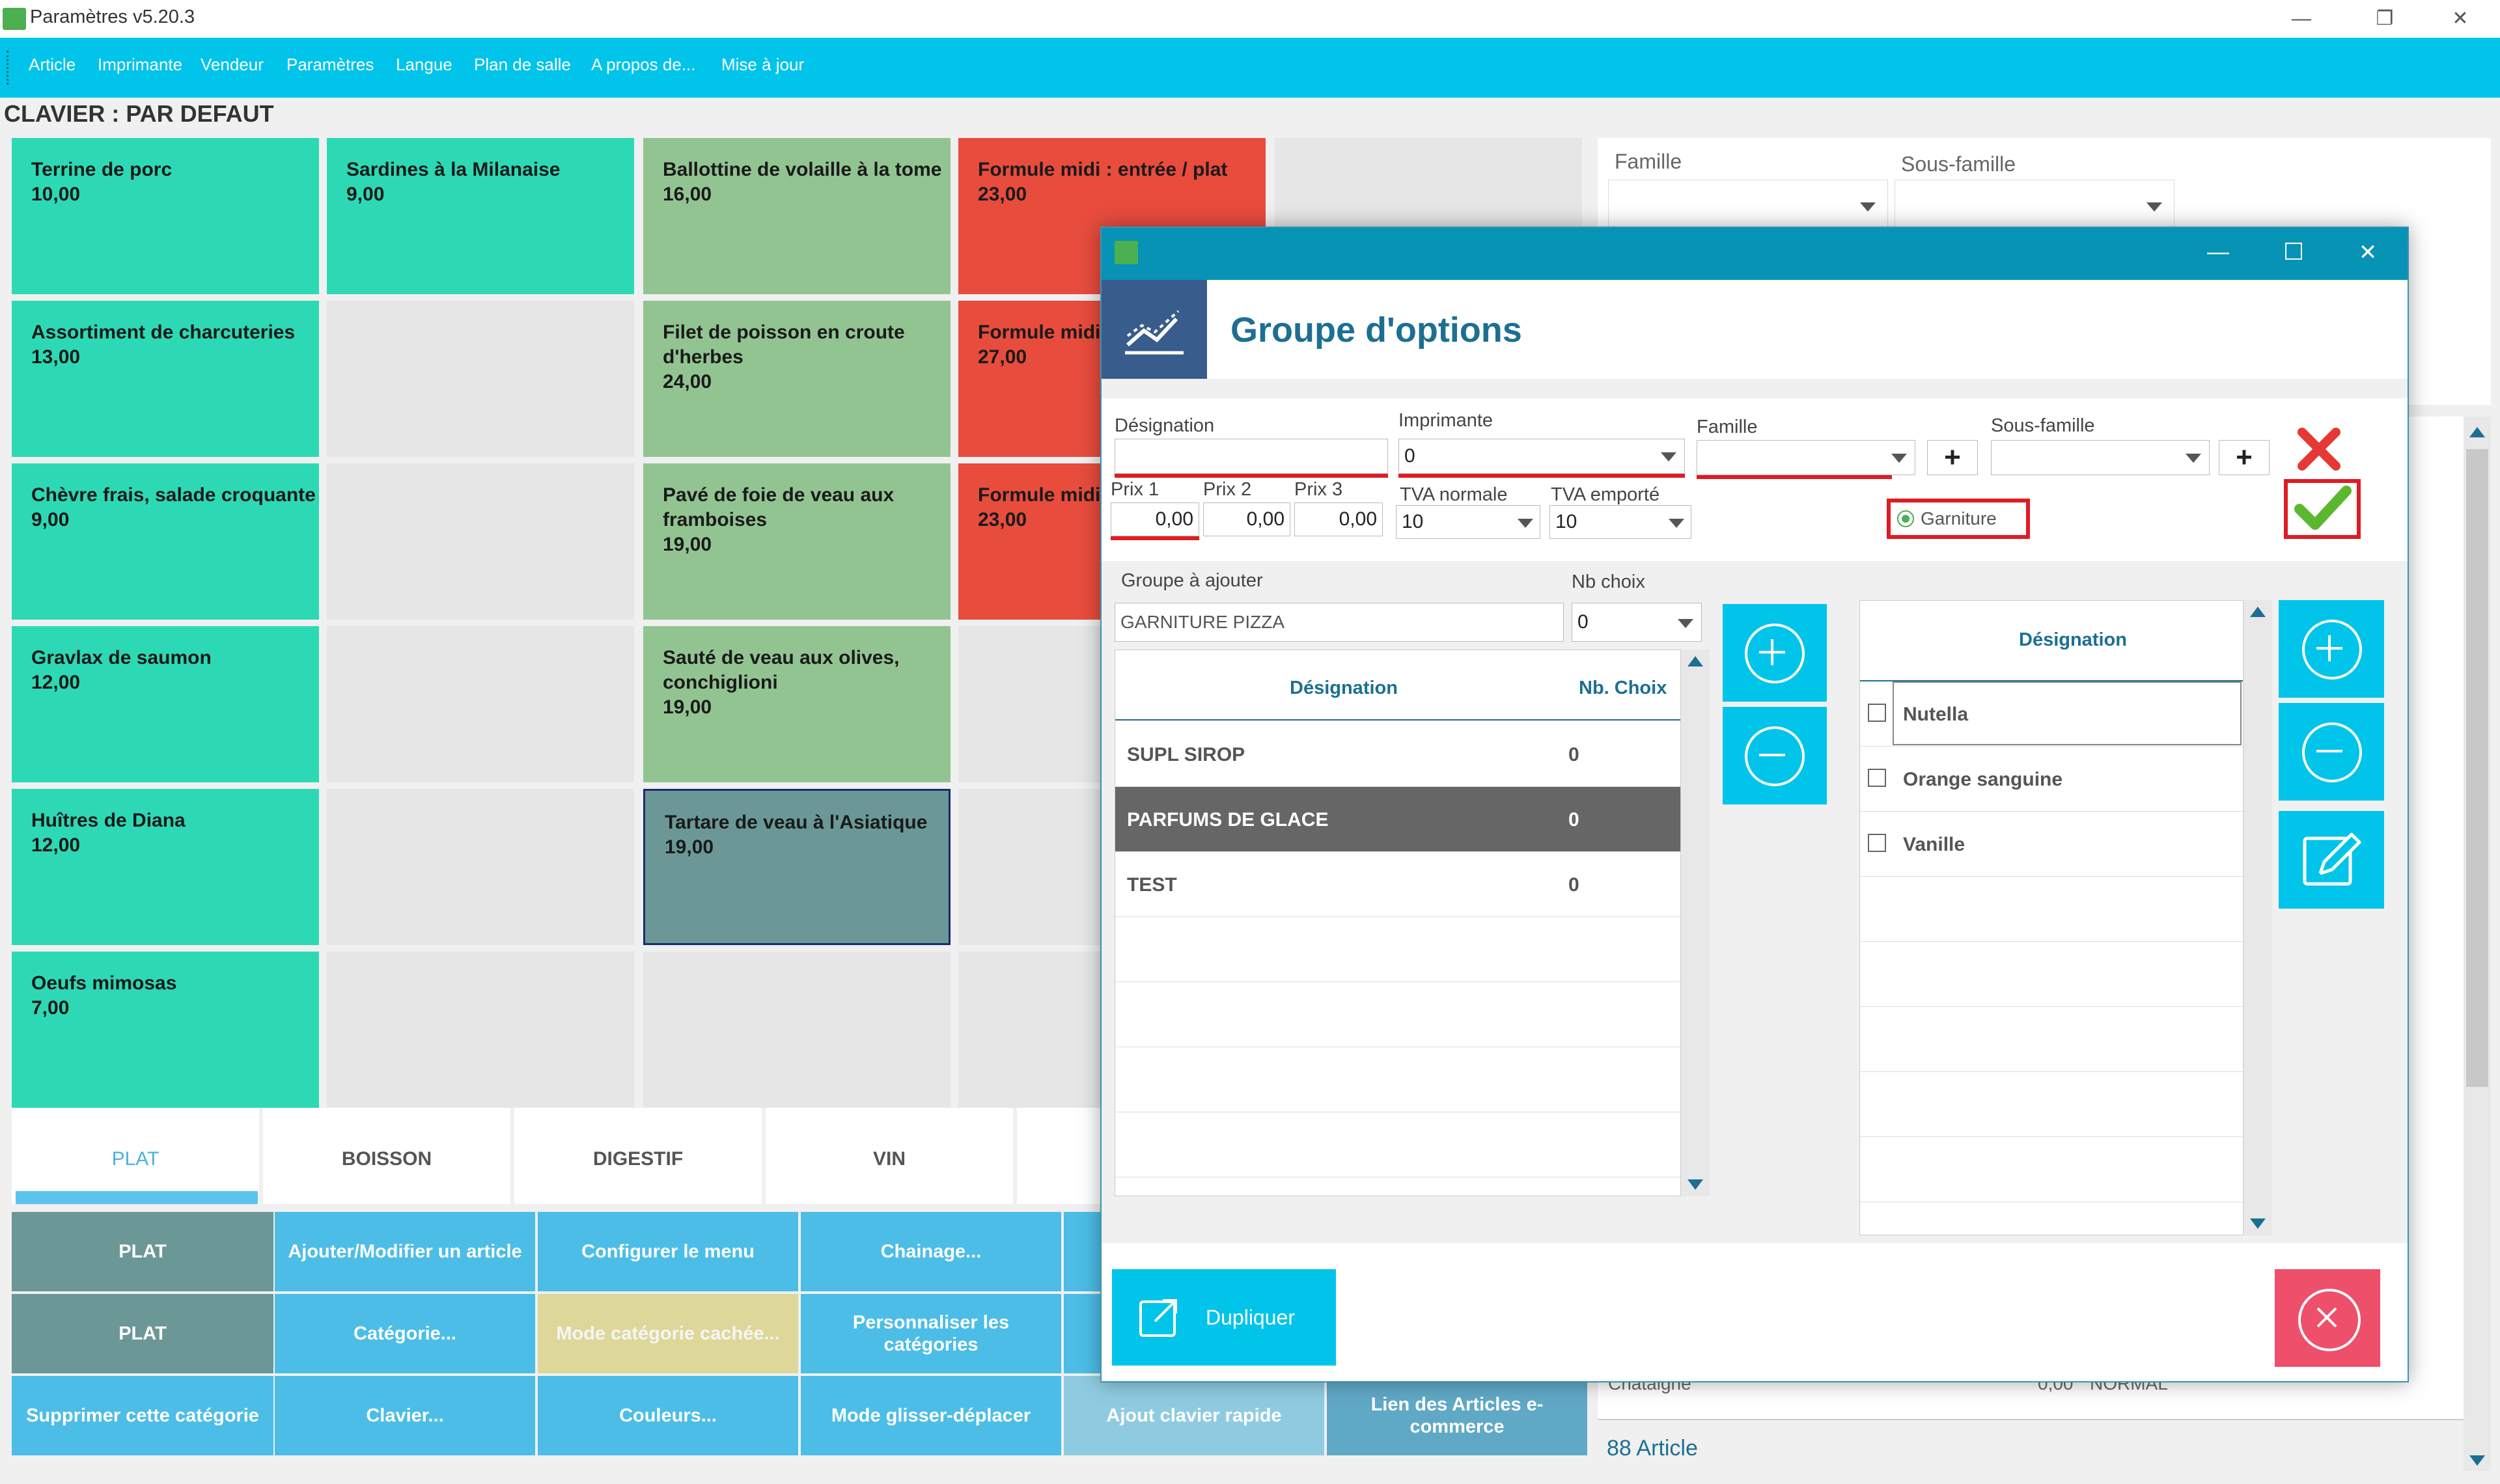  Describe the element at coordinates (165, 704) in the screenshot. I see `tile-article: Gravlax de saumon 12,00` at that location.